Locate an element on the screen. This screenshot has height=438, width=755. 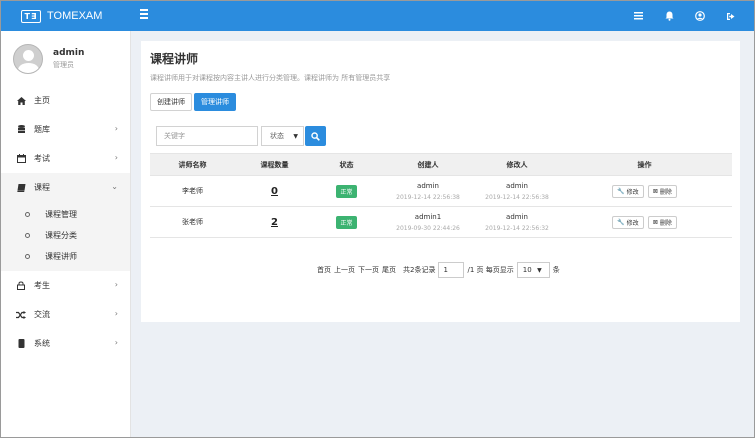
tab-manage-teacher: 管理讲师 is located at coordinates (215, 102).